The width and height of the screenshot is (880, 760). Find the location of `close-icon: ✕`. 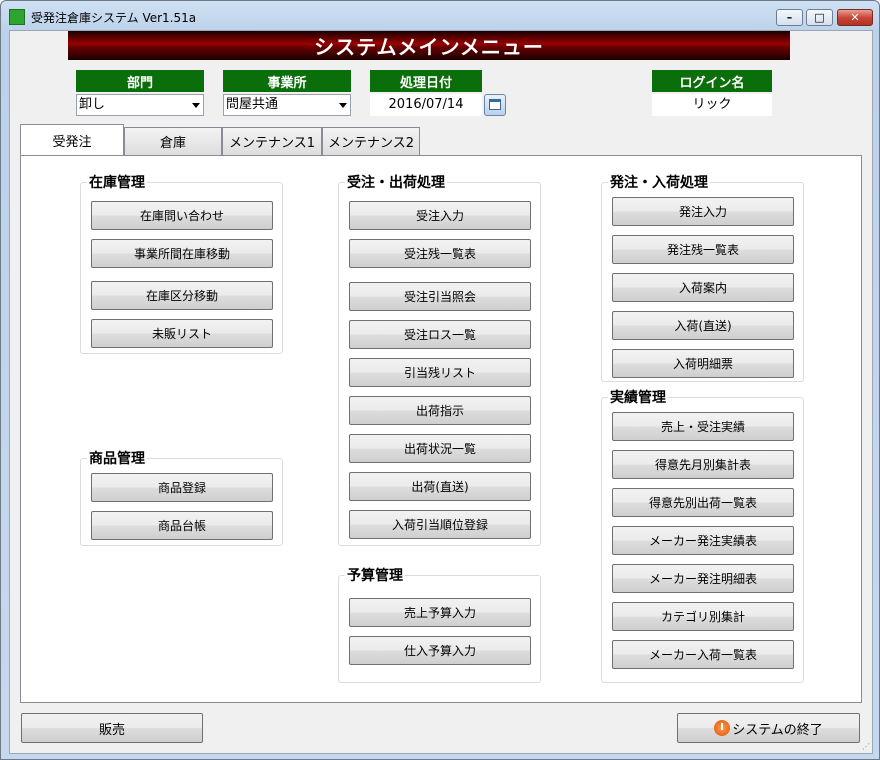

close-icon: ✕ is located at coordinates (855, 17).